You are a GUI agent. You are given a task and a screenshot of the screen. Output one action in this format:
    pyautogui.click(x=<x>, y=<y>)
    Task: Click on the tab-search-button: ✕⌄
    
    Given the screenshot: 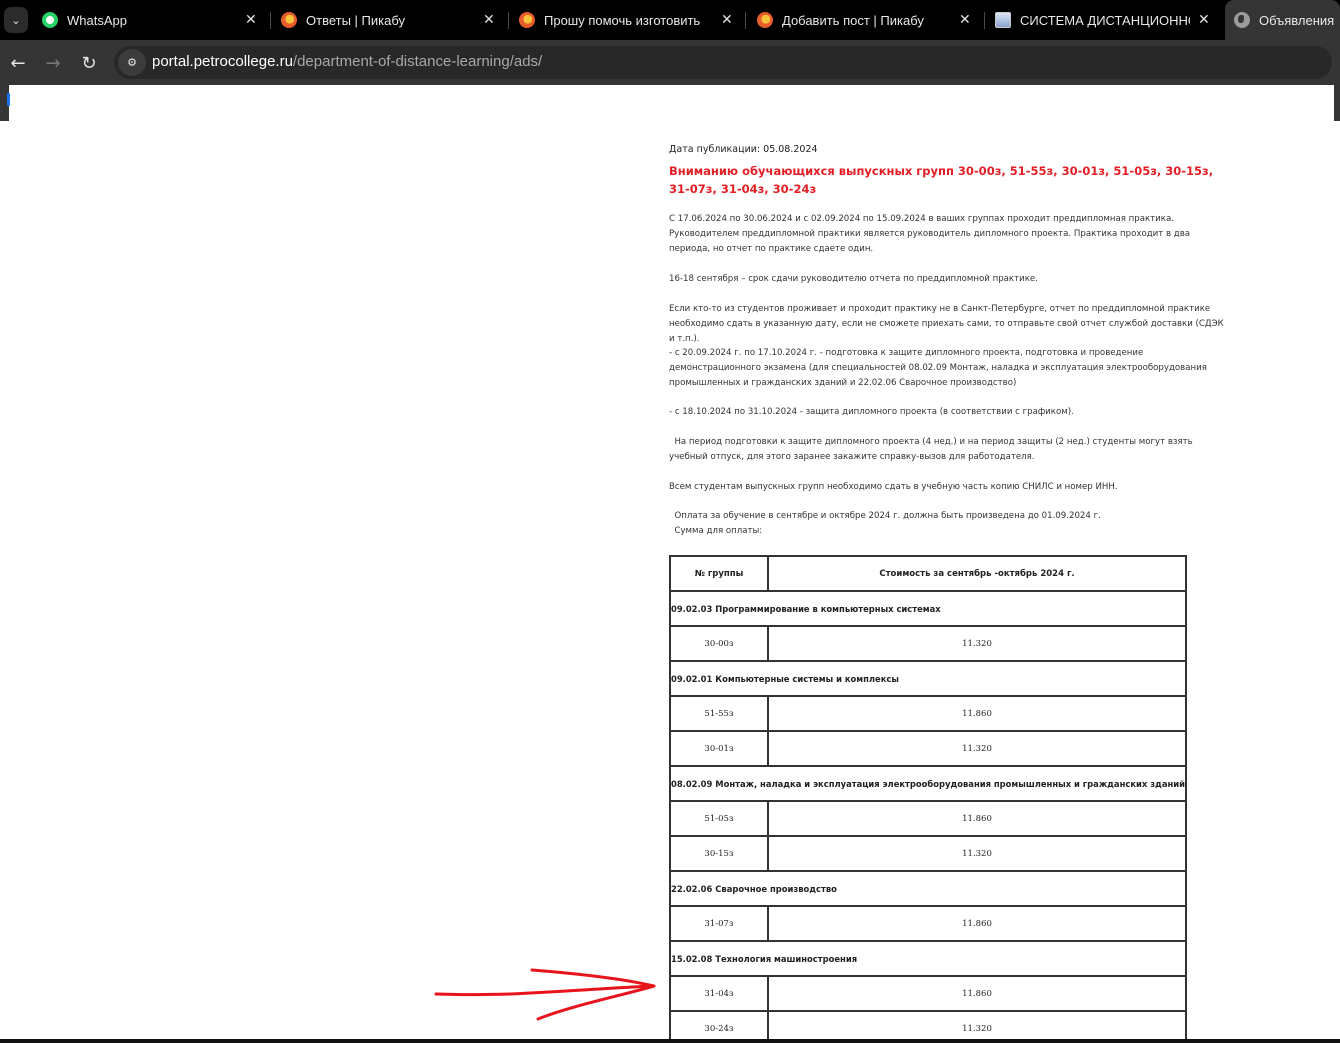 What is the action you would take?
    pyautogui.click(x=16, y=20)
    